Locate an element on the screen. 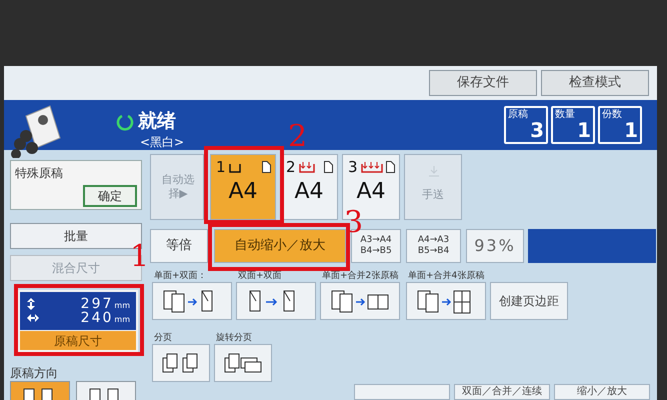 This screenshot has height=400, width=667. tray-number: 1 is located at coordinates (221, 167).